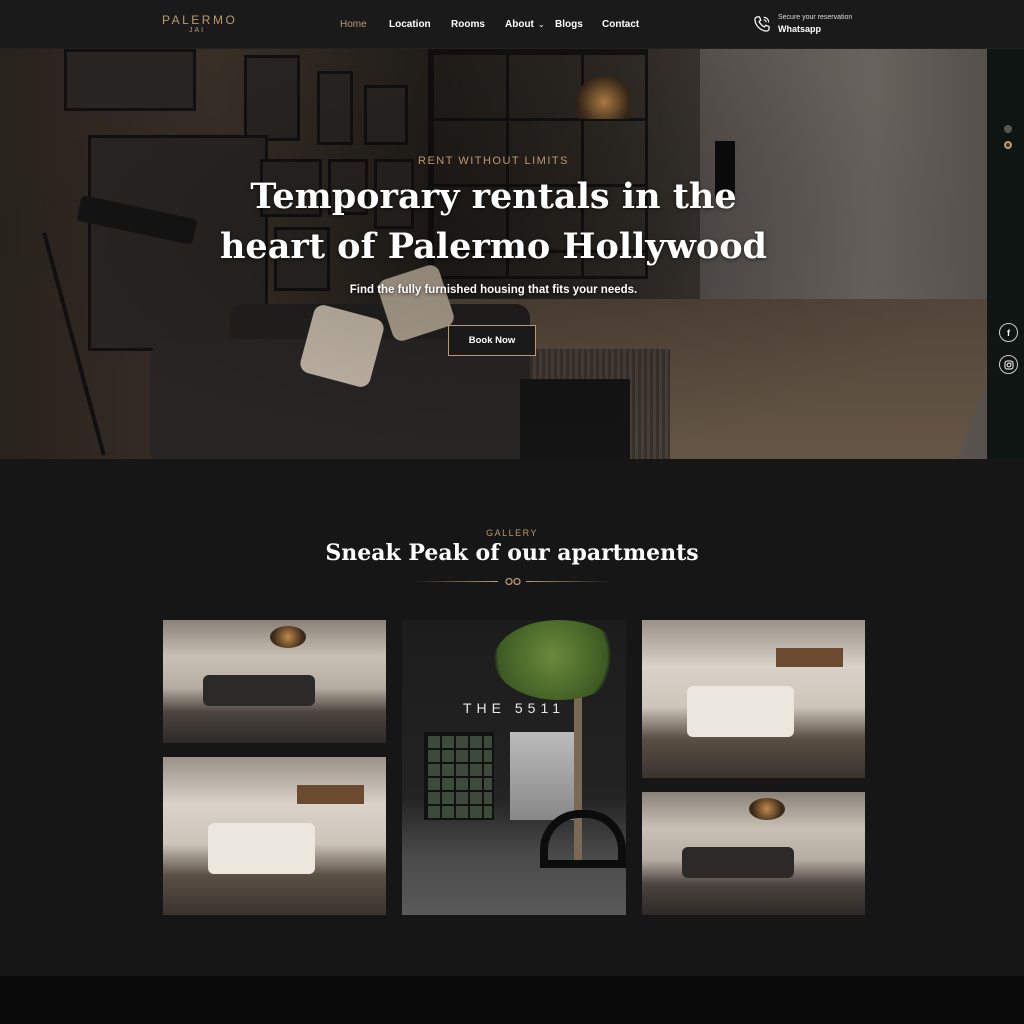 The width and height of the screenshot is (1024, 1024). Describe the element at coordinates (410, 24) in the screenshot. I see `nav-location: Location` at that location.